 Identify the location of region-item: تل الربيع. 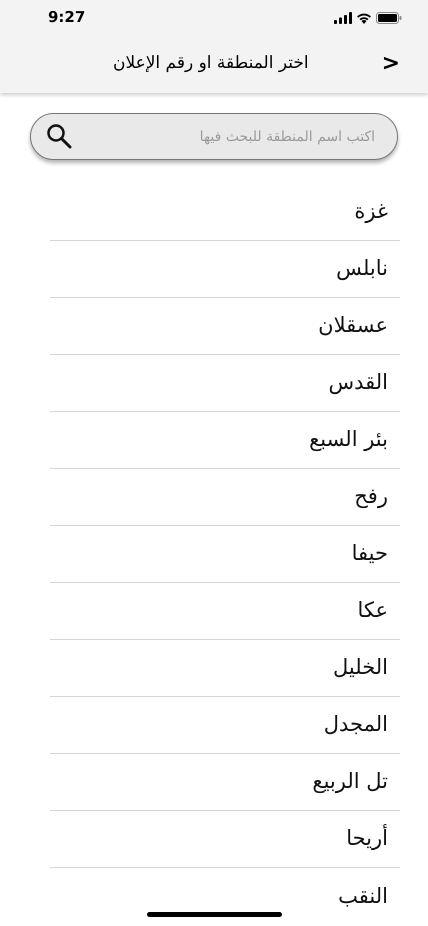
(350, 782).